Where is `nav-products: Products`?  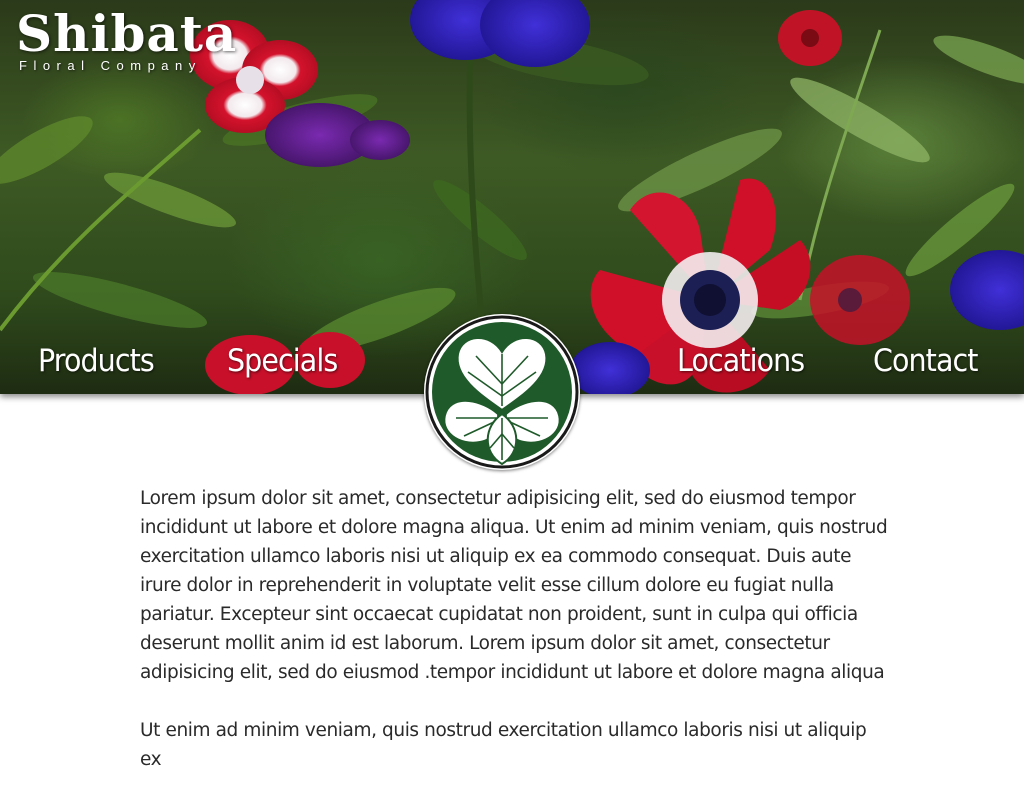
nav-products: Products is located at coordinates (96, 361).